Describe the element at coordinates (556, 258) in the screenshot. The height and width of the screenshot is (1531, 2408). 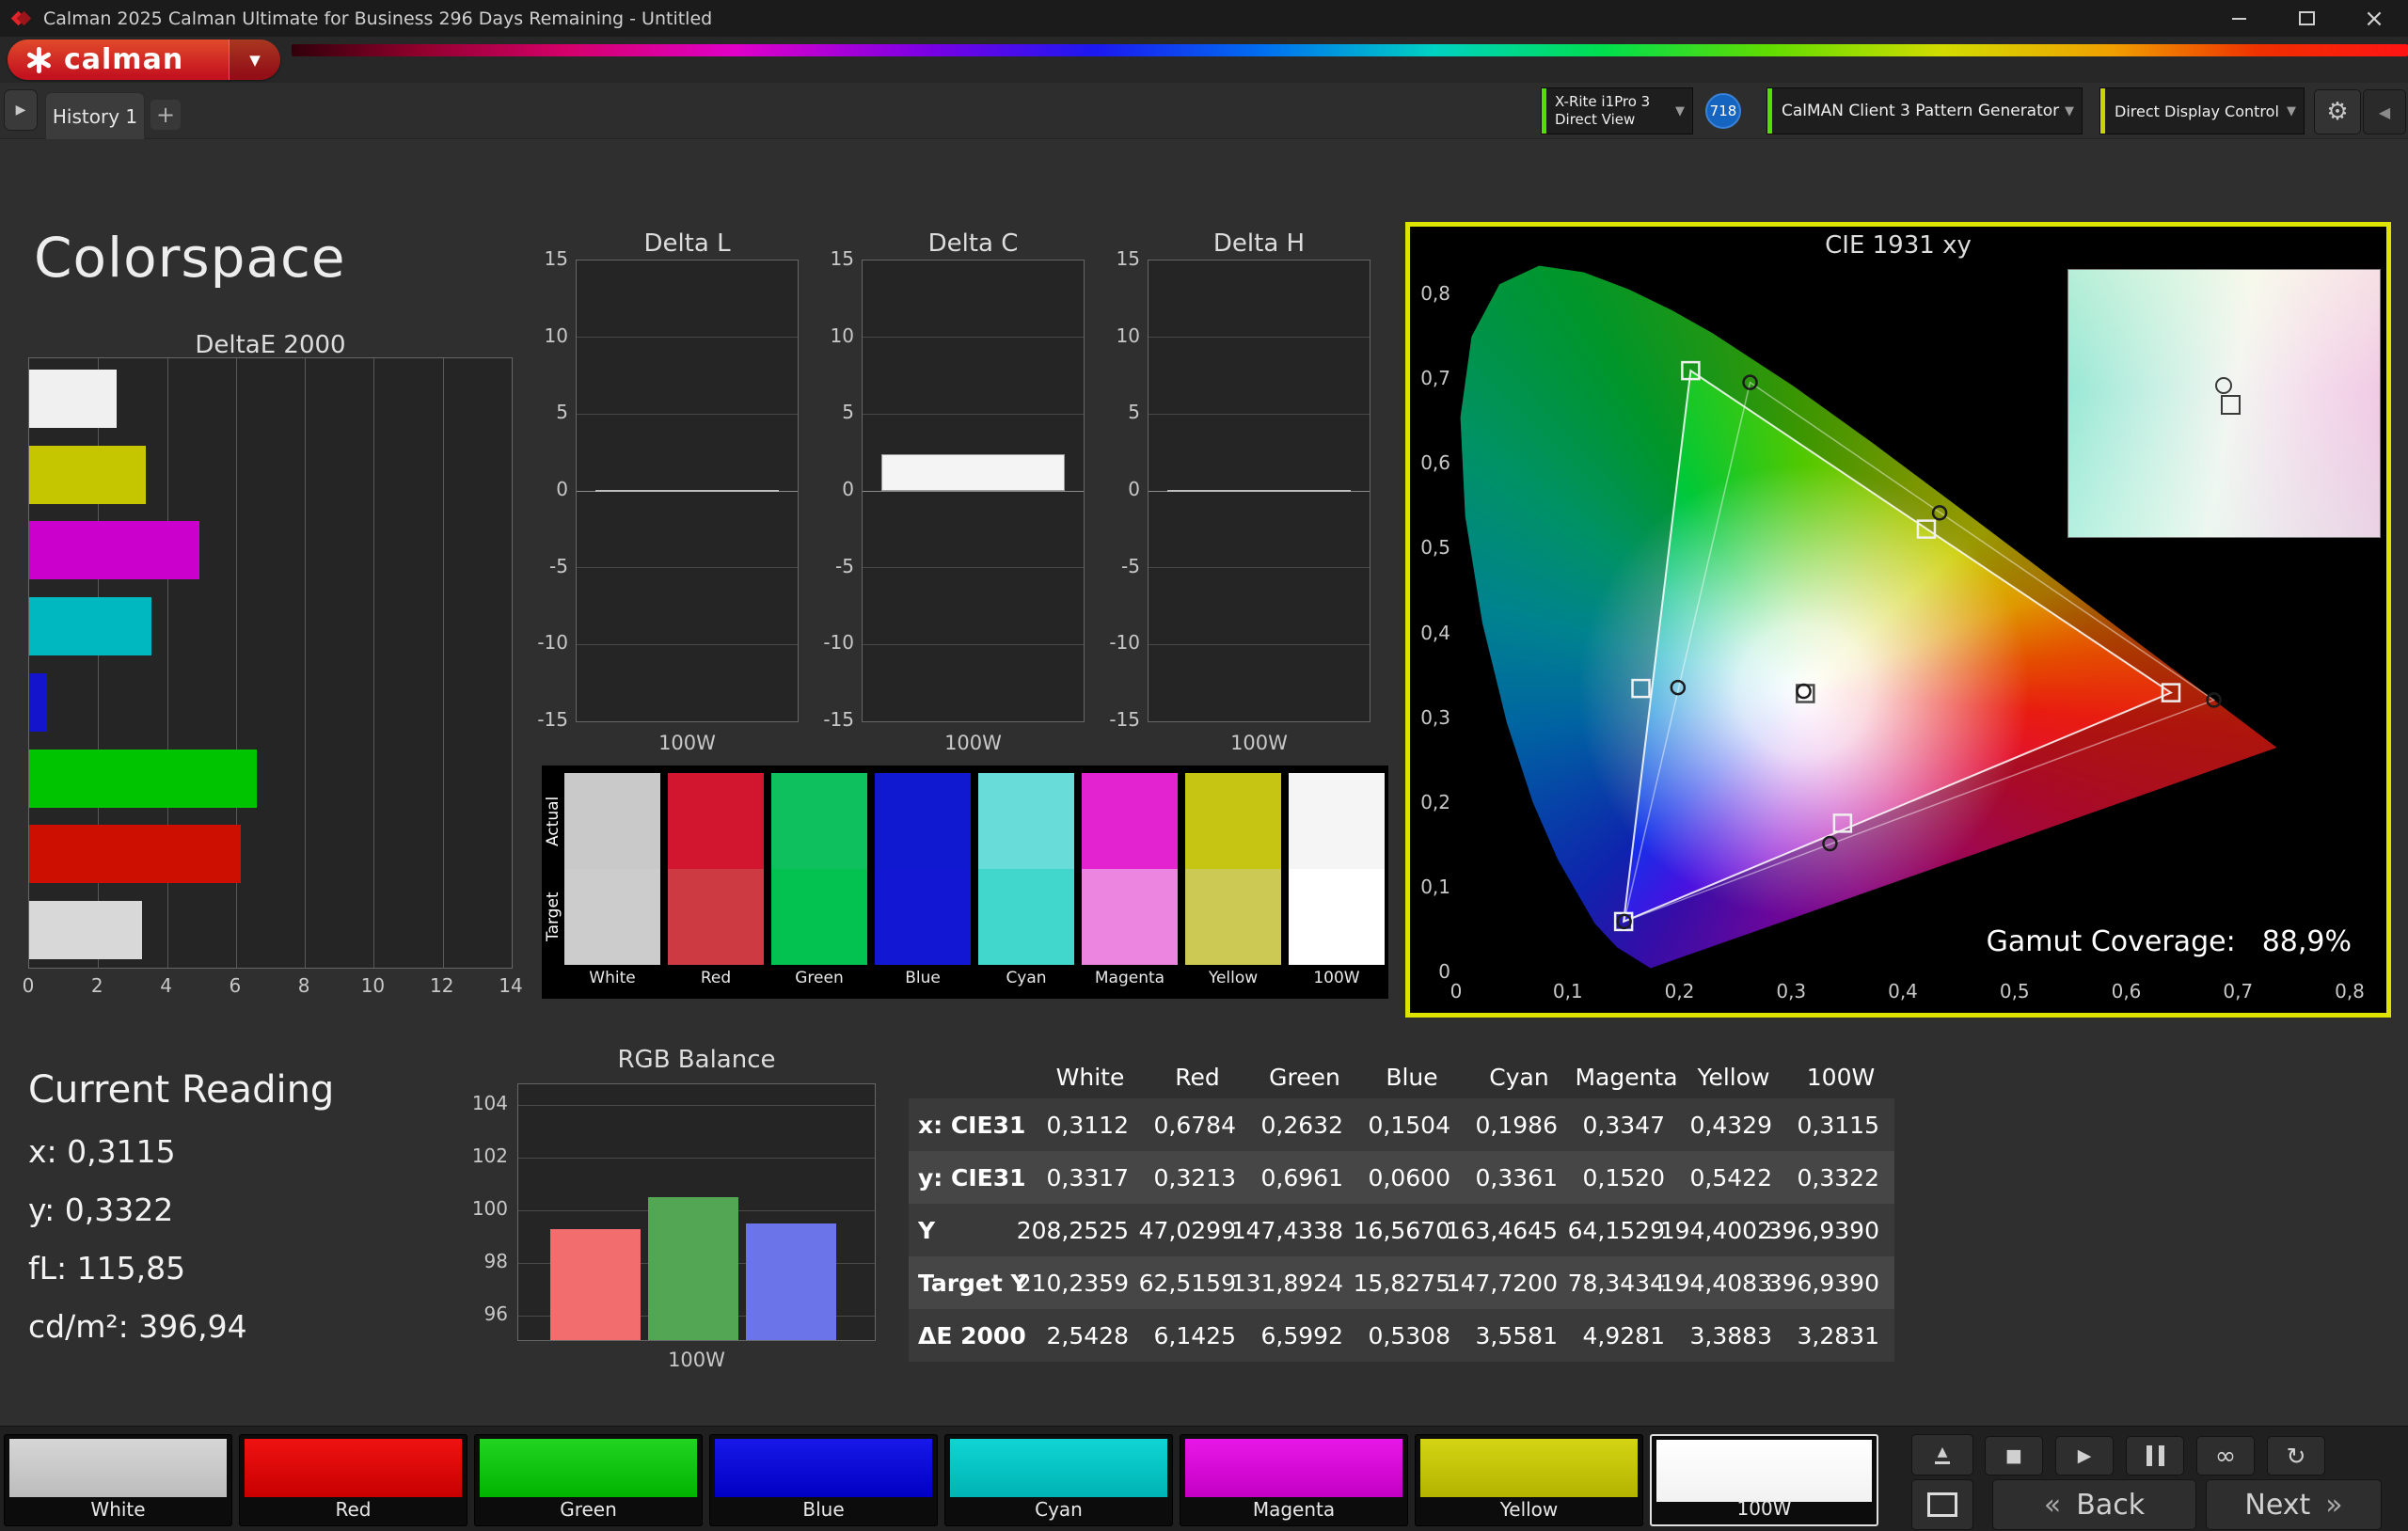
I see `y-tick-label: 15` at that location.